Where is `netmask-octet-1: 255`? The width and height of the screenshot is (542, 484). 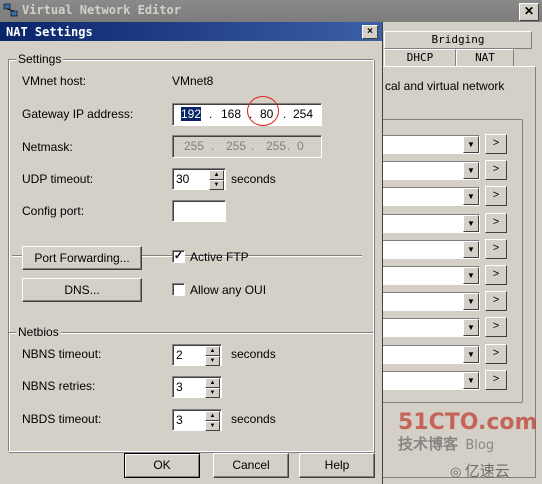
netmask-octet-1: 255 is located at coordinates (194, 146).